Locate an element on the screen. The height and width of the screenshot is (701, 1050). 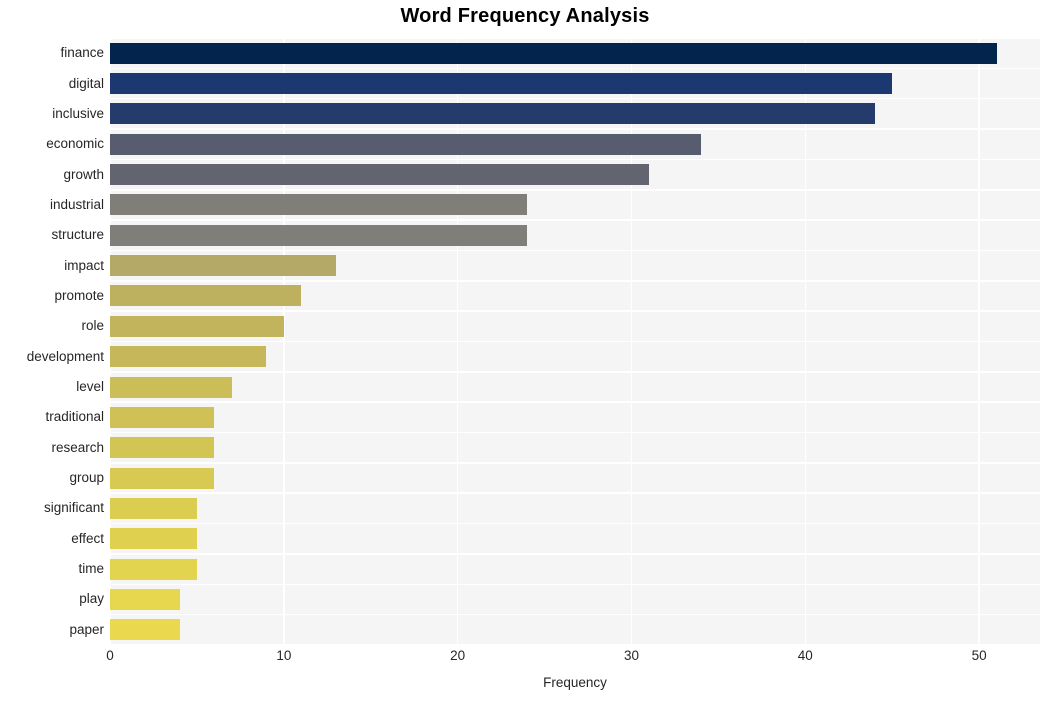
y-axis-tick-label: paper is located at coordinates (86, 629).